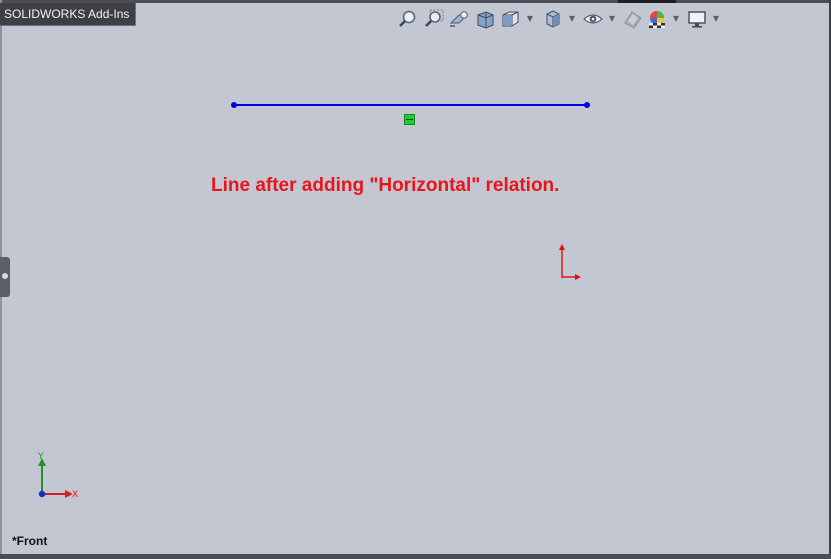  Describe the element at coordinates (647, 1) in the screenshot. I see `top-strip-segment` at that location.